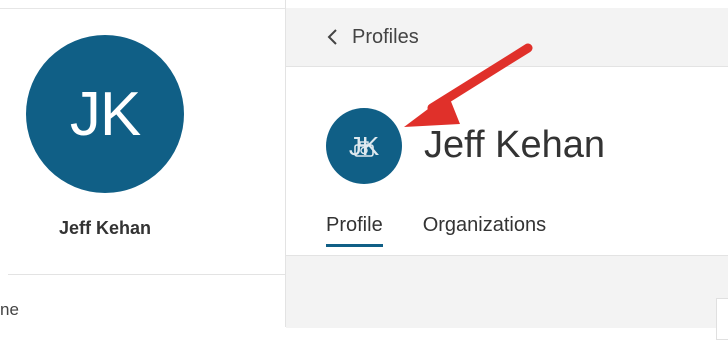 The image size is (728, 340). I want to click on tab-organizations: Organizations, so click(484, 230).